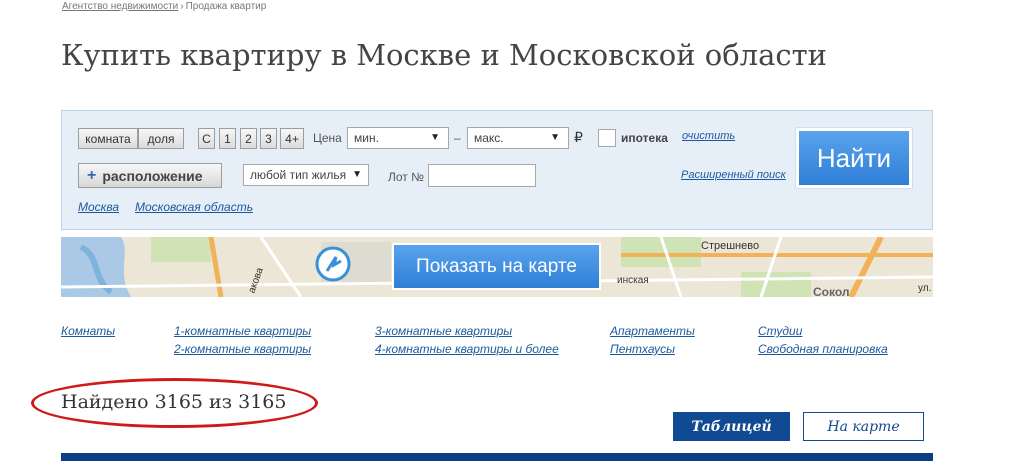  Describe the element at coordinates (174, 403) in the screenshot. I see `highlight-oval` at that location.